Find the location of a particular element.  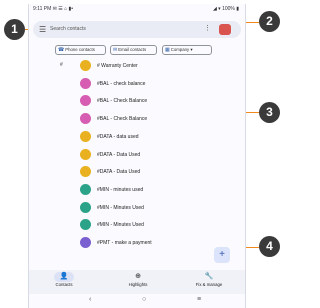

chip-phone-contacts: ☎Phone contacts is located at coordinates (80, 50).